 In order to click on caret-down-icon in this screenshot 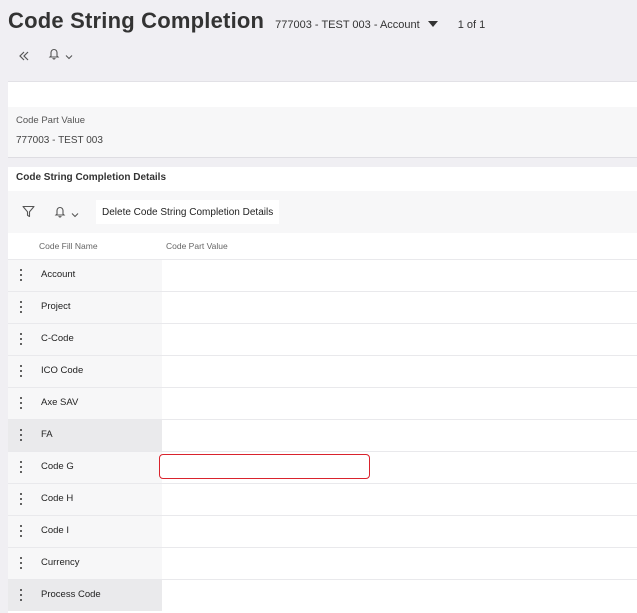, I will do `click(432, 24)`.